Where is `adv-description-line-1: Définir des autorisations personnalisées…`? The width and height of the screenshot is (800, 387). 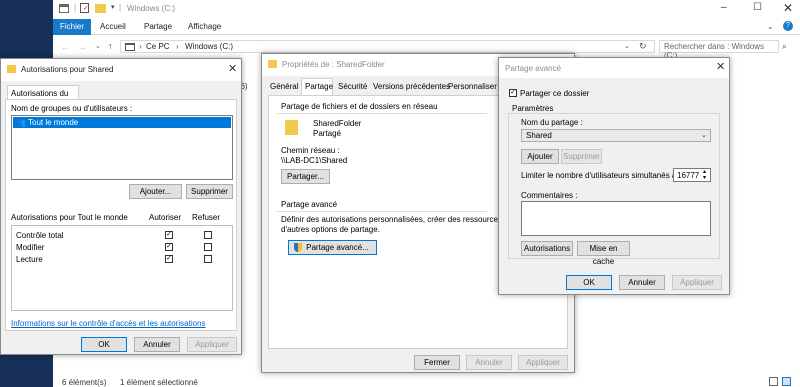
adv-description-line-1: Définir des autorisations personnalisées… is located at coordinates (406, 219).